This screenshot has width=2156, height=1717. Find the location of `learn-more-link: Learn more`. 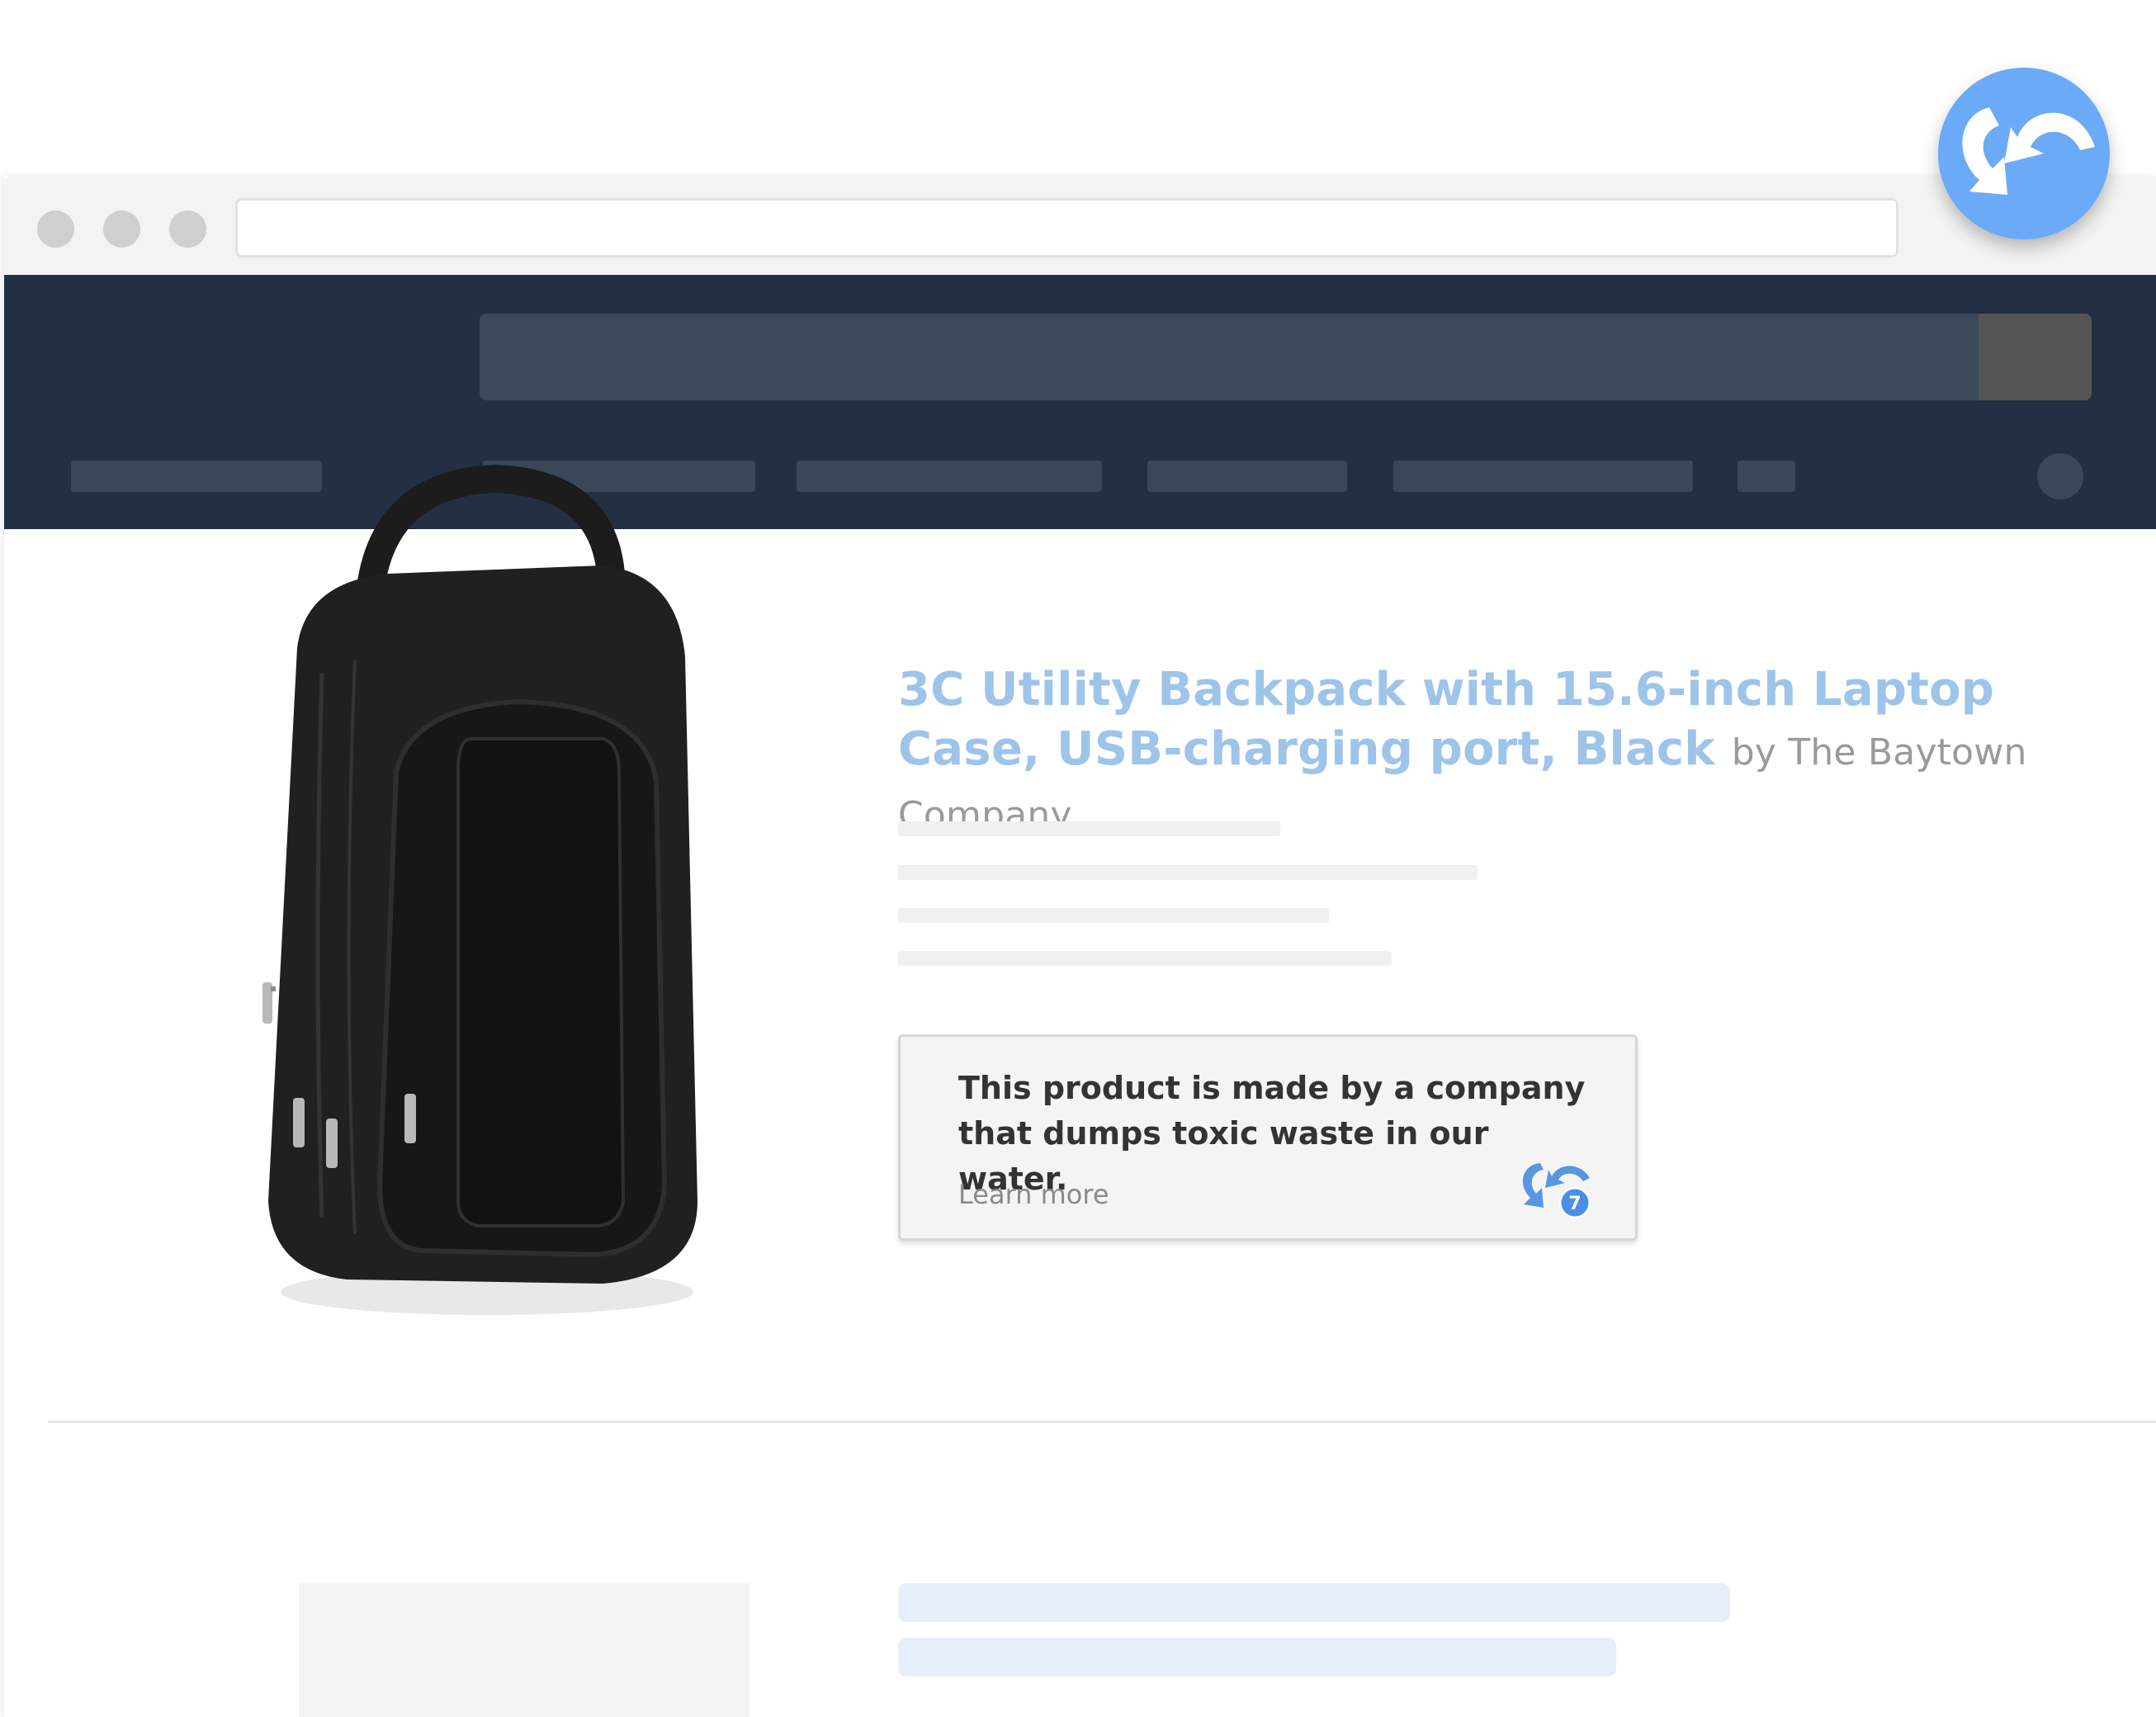

learn-more-link: Learn more is located at coordinates (1033, 1194).